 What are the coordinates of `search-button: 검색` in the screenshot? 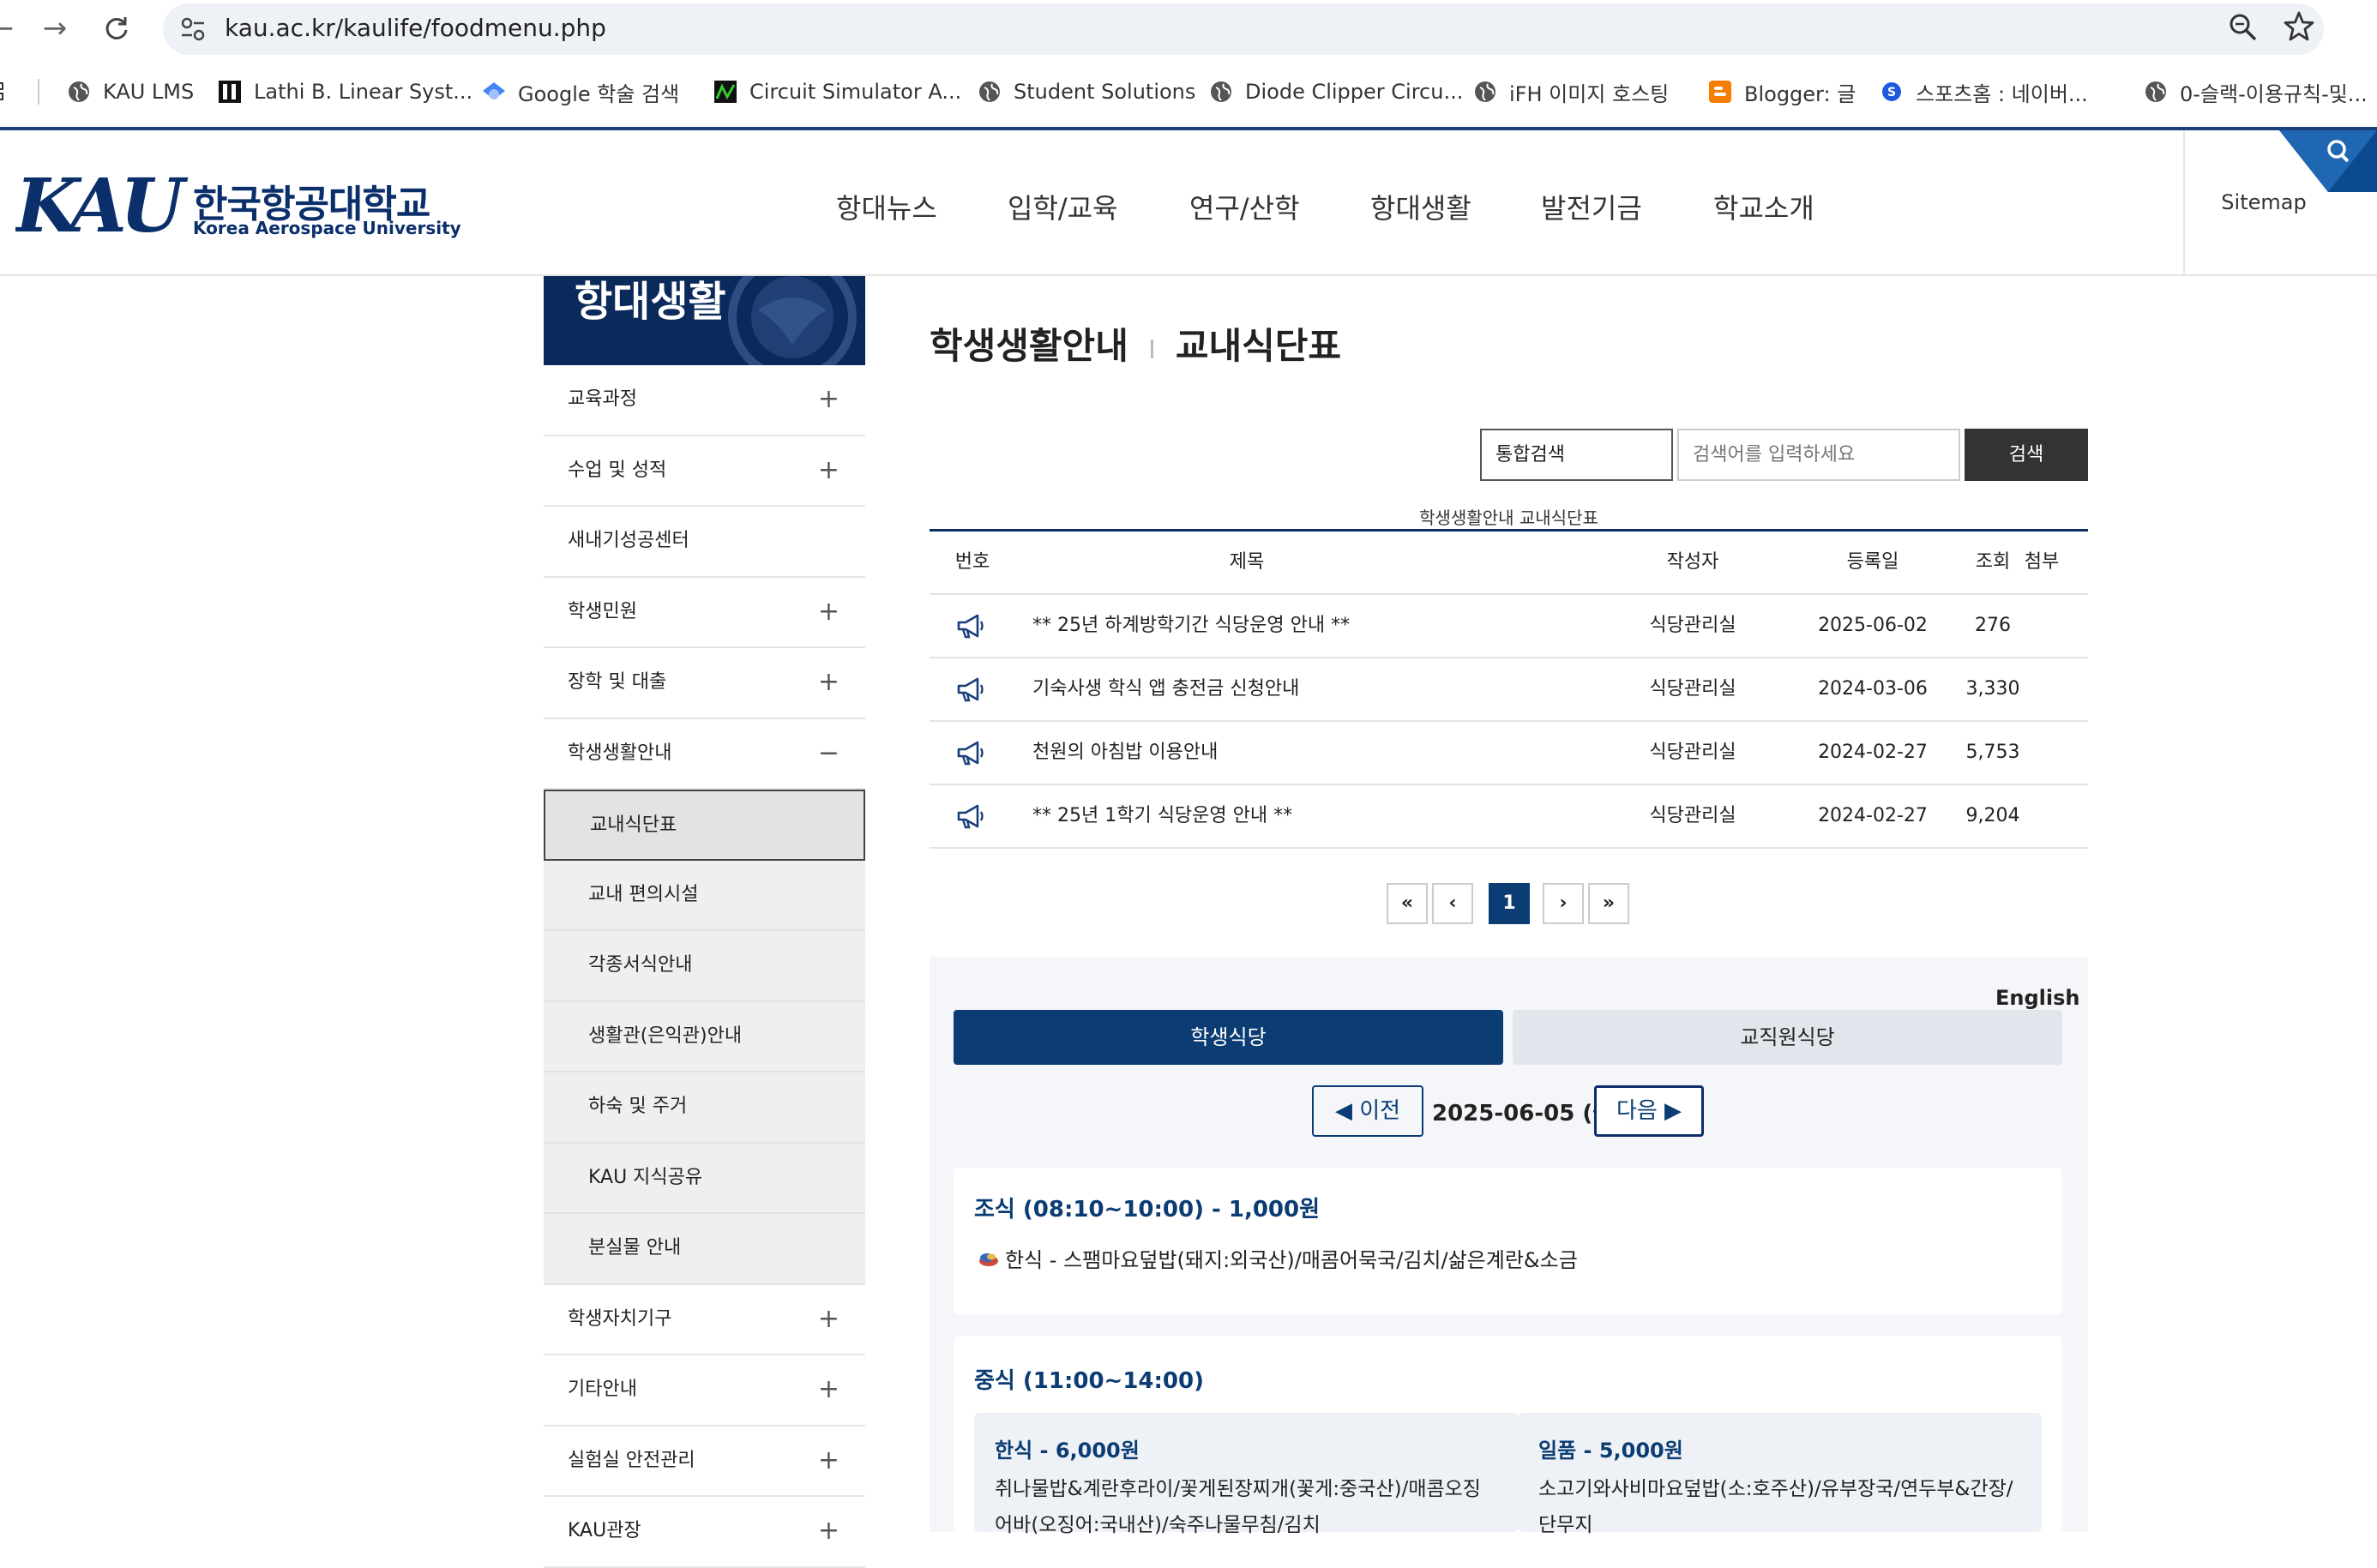 It's located at (2026, 455).